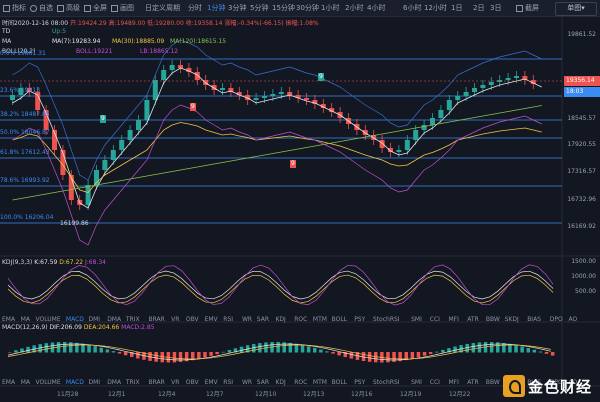 Image resolution: width=600 pixels, height=402 pixels. Describe the element at coordinates (54, 262) in the screenshot. I see `kdj-legend: KDJ(9,3,3) K:67.59 D:67.22 J:68.34` at that location.